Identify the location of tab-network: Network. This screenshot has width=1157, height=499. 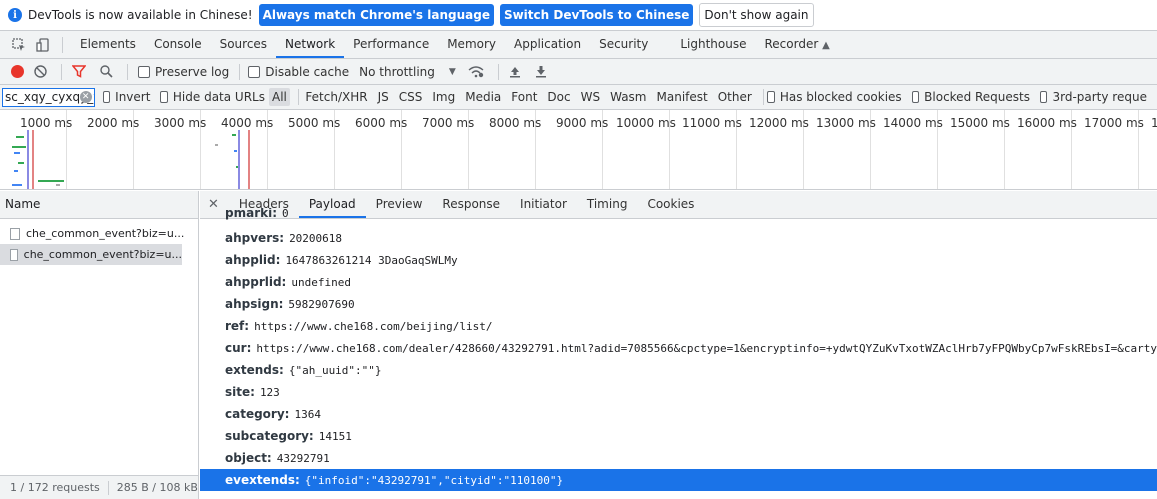
(310, 44).